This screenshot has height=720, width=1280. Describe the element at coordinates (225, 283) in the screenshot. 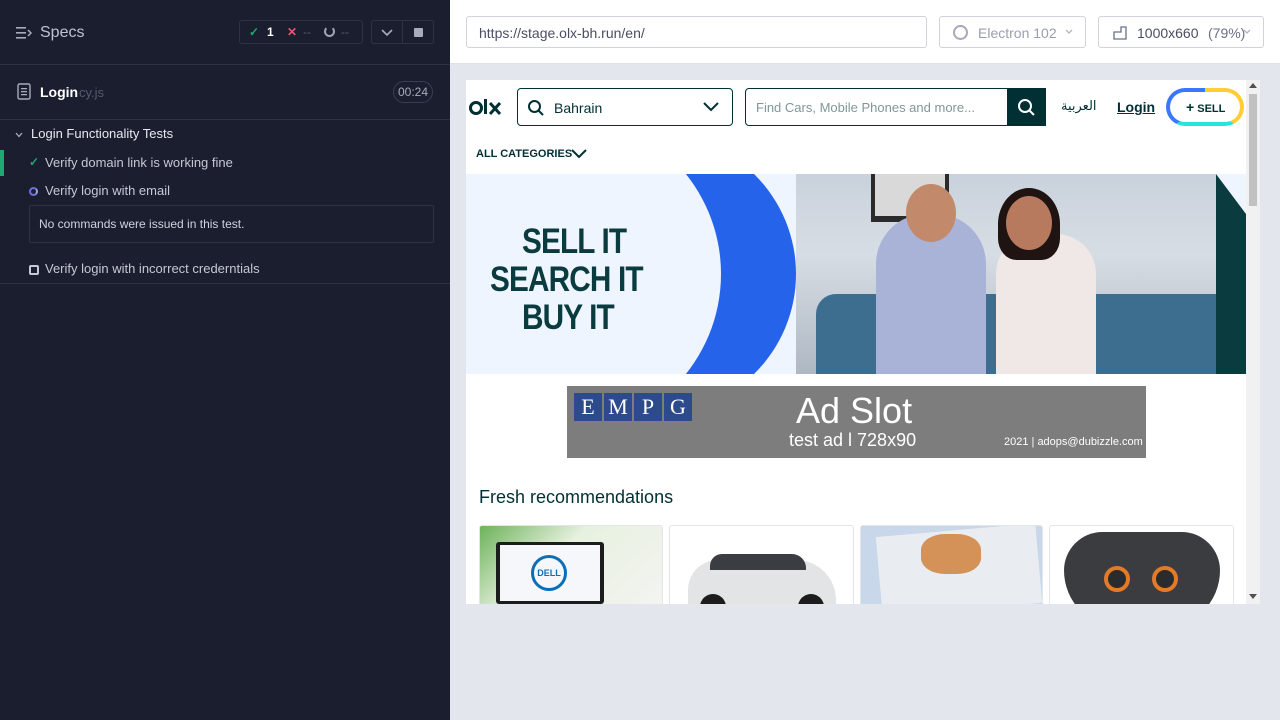

I see `divider` at that location.